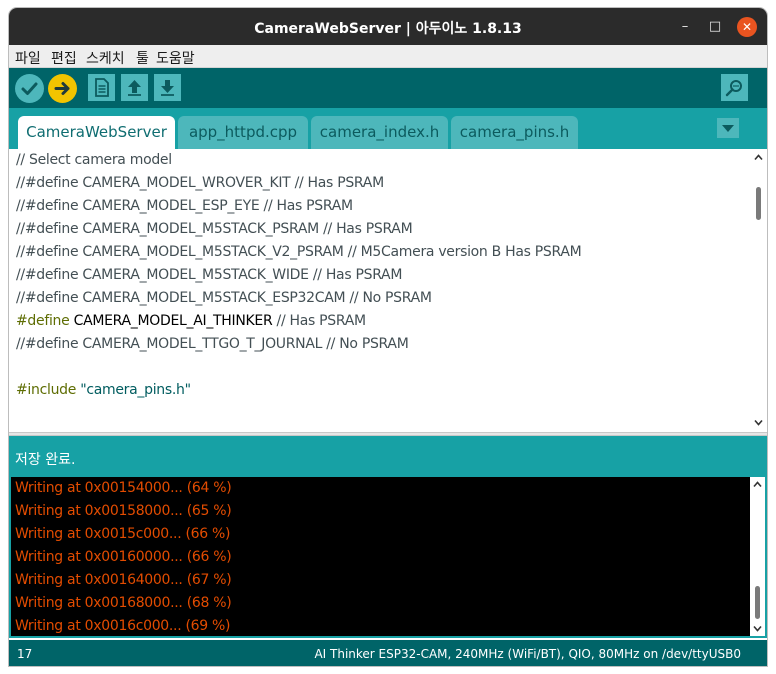 This screenshot has height=674, width=776. I want to click on arrow-down-icon, so click(167, 88).